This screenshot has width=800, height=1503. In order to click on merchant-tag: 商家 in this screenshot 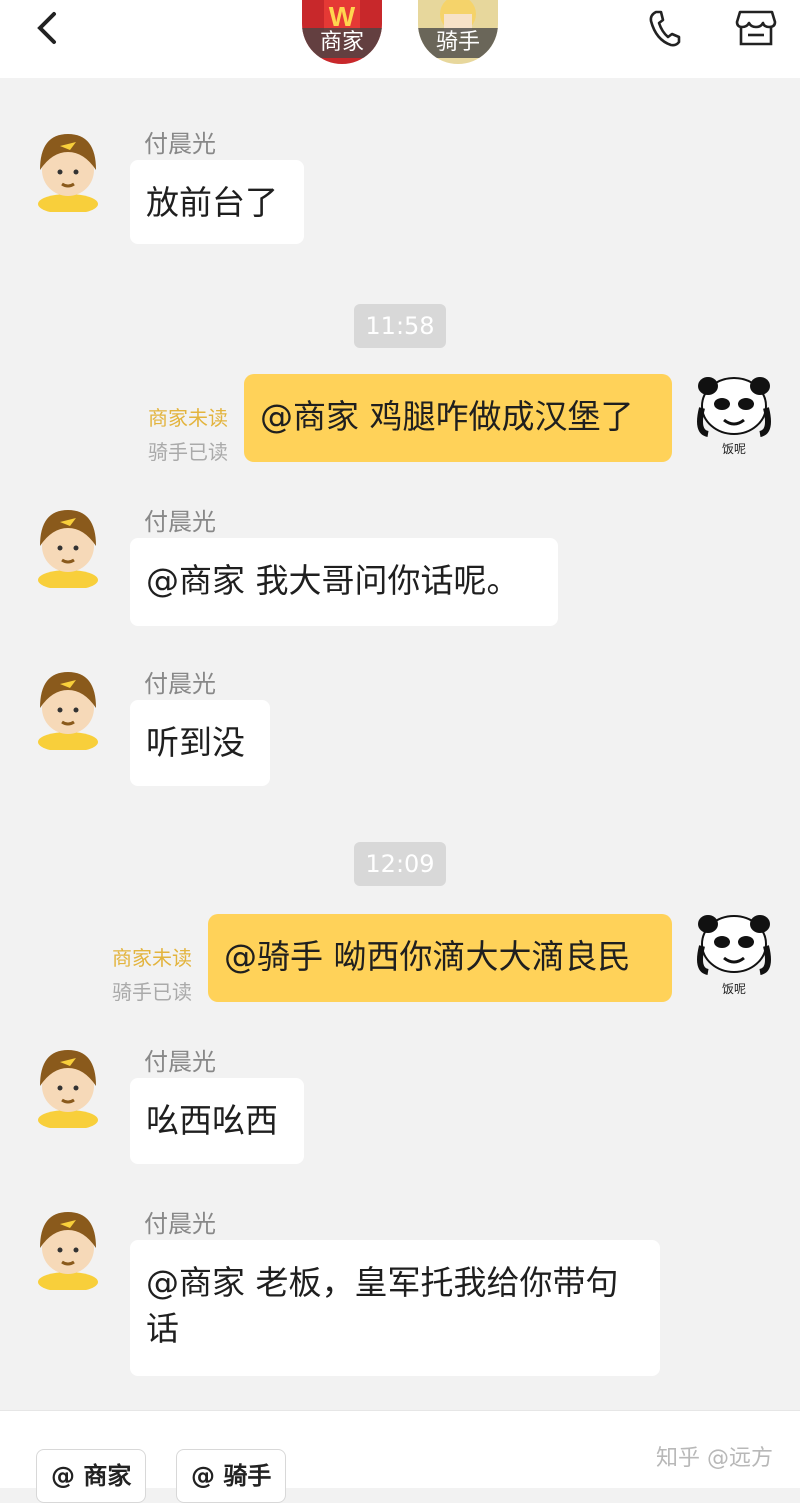, I will do `click(342, 43)`.